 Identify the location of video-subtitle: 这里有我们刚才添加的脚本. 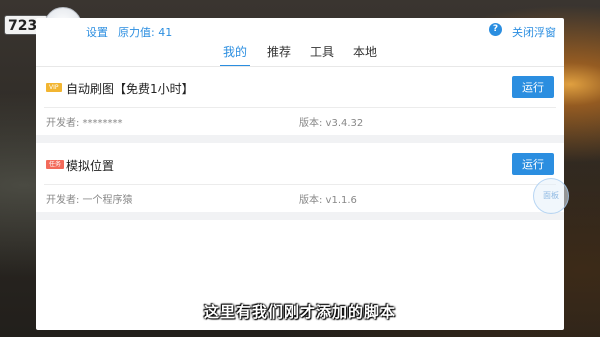
(299, 312).